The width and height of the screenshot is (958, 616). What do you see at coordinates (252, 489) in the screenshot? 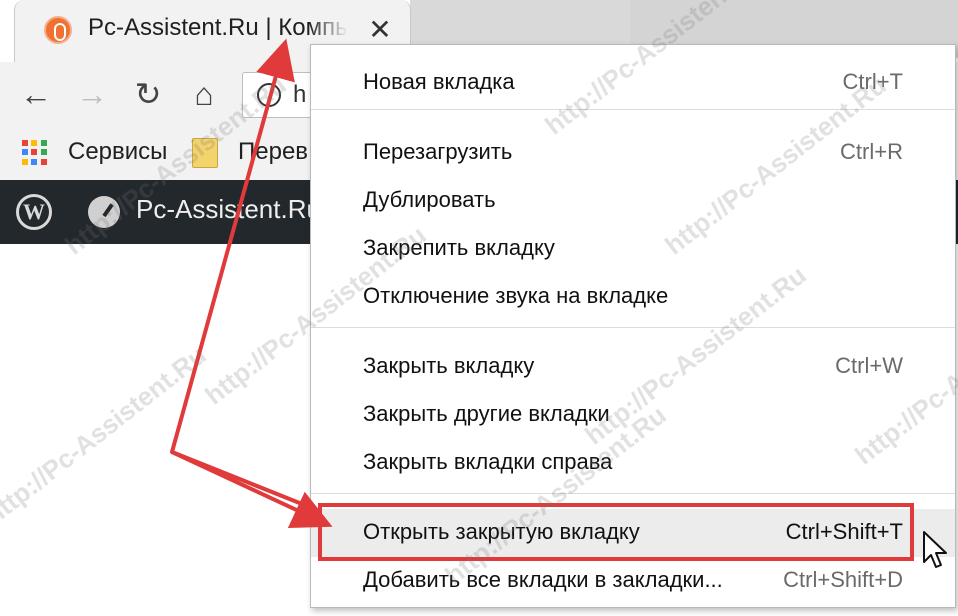
I see `annotation-arrow-to-item` at bounding box center [252, 489].